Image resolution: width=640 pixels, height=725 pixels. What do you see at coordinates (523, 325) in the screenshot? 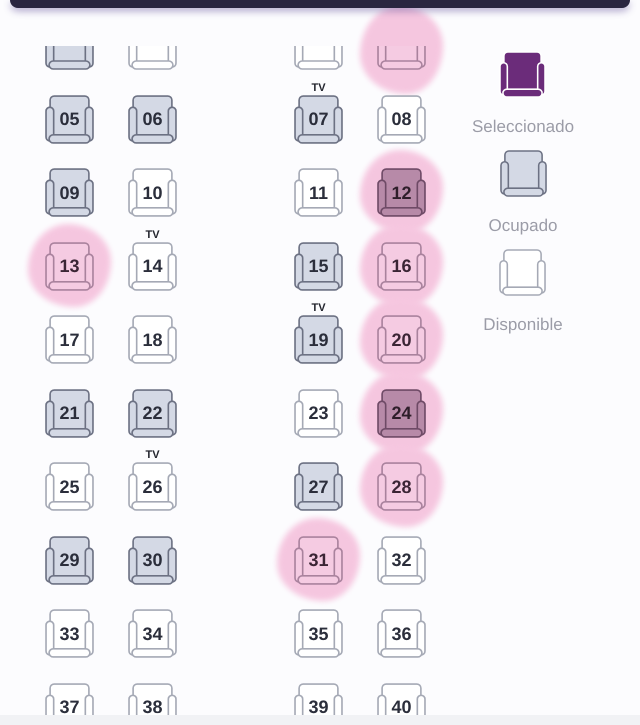
I see `legend-label: Disponible` at bounding box center [523, 325].